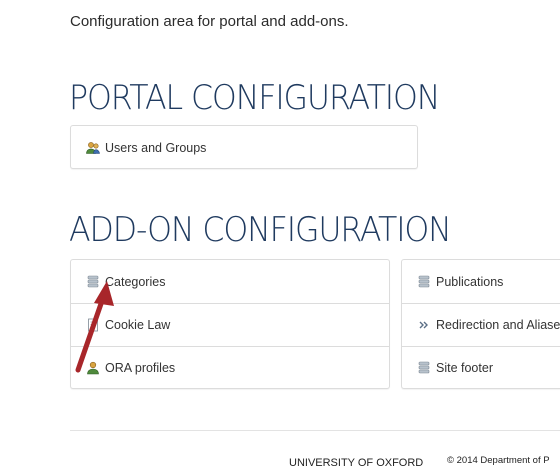 This screenshot has width=560, height=470. Describe the element at coordinates (135, 281) in the screenshot. I see `categories-label: Categories` at that location.